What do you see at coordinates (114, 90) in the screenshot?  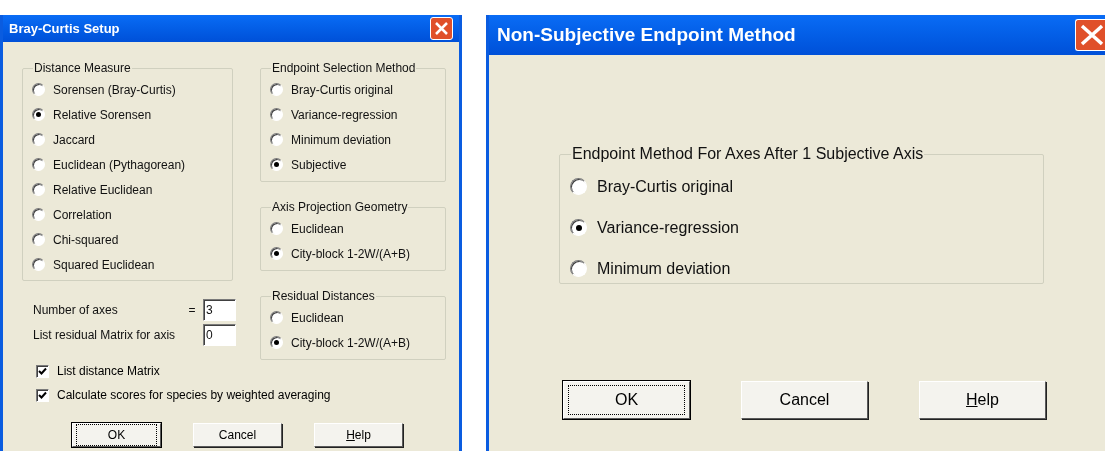 I see `radio-label: Sorensen (Bray-Curtis)` at bounding box center [114, 90].